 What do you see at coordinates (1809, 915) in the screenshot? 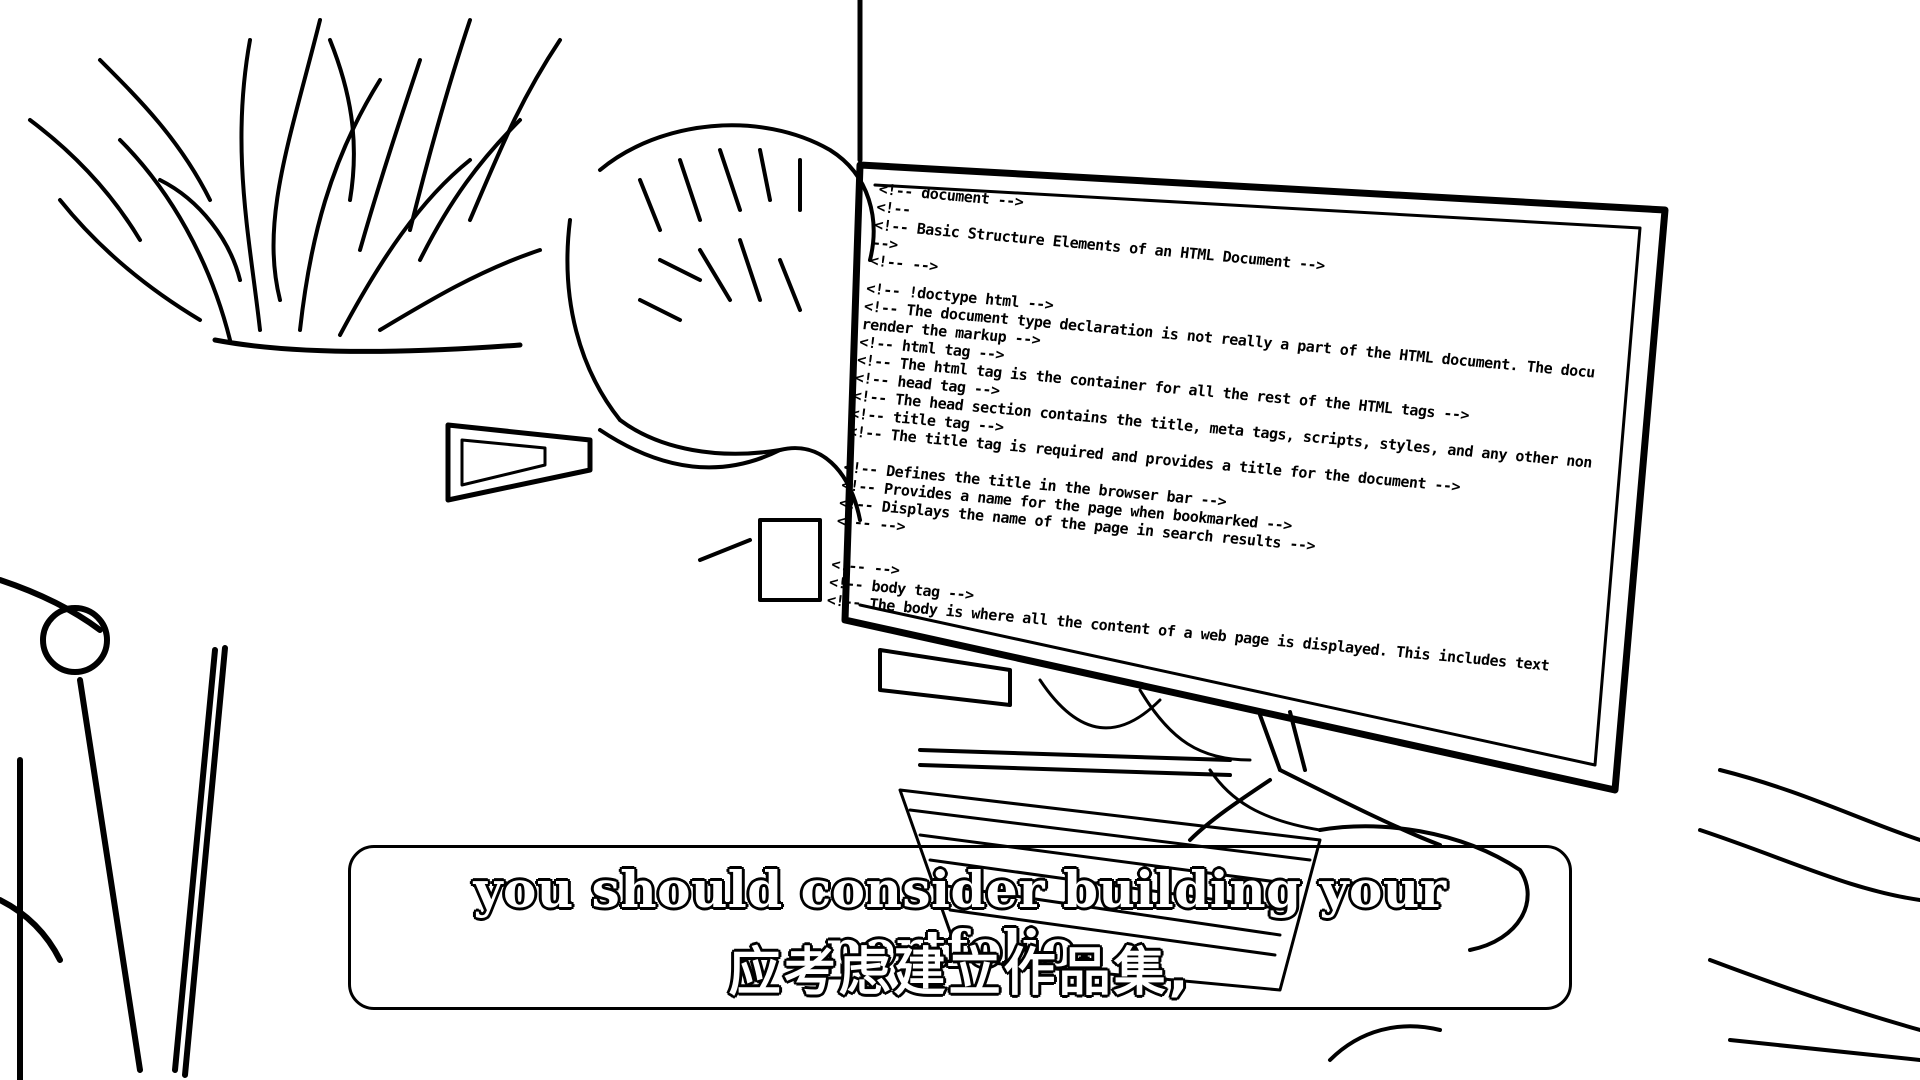
I see `desk-papers` at bounding box center [1809, 915].